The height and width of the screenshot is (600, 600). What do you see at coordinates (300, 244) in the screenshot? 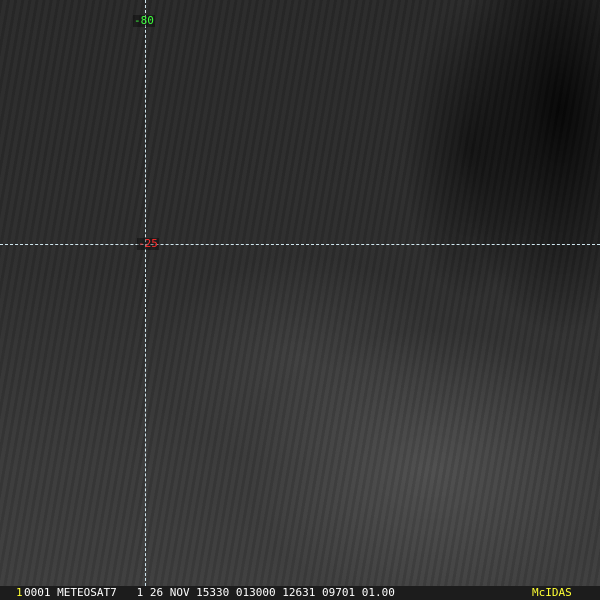
I see `latitude-grid-line` at bounding box center [300, 244].